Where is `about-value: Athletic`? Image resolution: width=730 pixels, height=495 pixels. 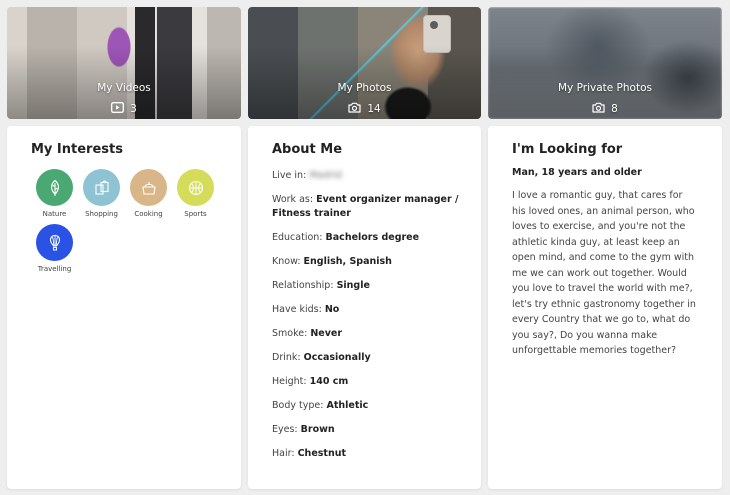 about-value: Athletic is located at coordinates (347, 405).